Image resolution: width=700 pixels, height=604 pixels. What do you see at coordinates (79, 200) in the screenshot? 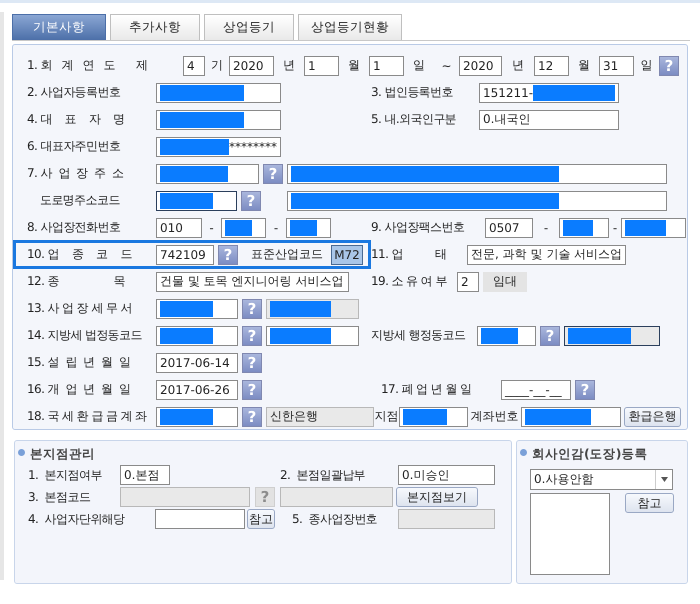
I see `field-label: 도로명주소코드` at bounding box center [79, 200].